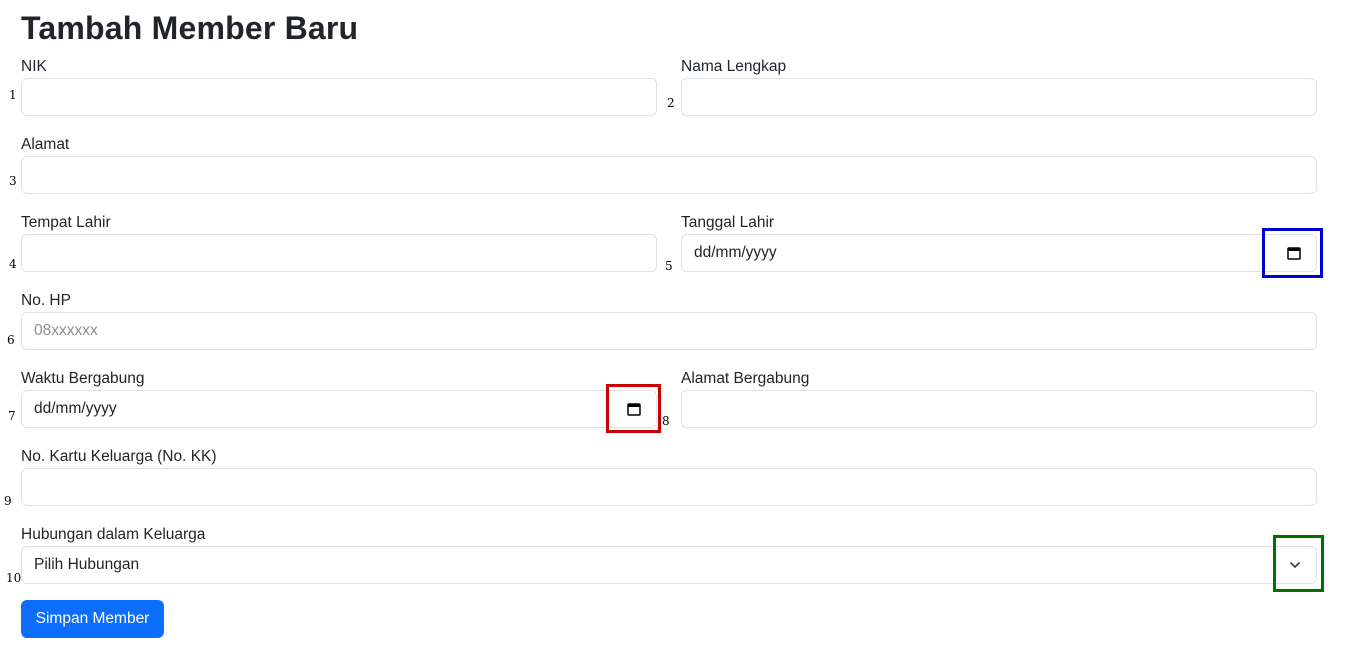 The width and height of the screenshot is (1347, 649). What do you see at coordinates (119, 456) in the screenshot?
I see `no-kk-label: No. Kartu Keluarga (No. KK)` at bounding box center [119, 456].